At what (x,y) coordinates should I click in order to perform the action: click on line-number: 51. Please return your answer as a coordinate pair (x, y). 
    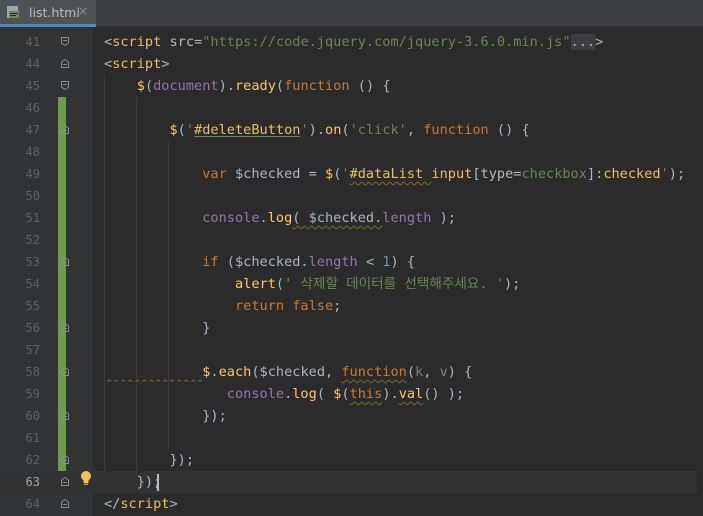
    Looking at the image, I should click on (32, 218).